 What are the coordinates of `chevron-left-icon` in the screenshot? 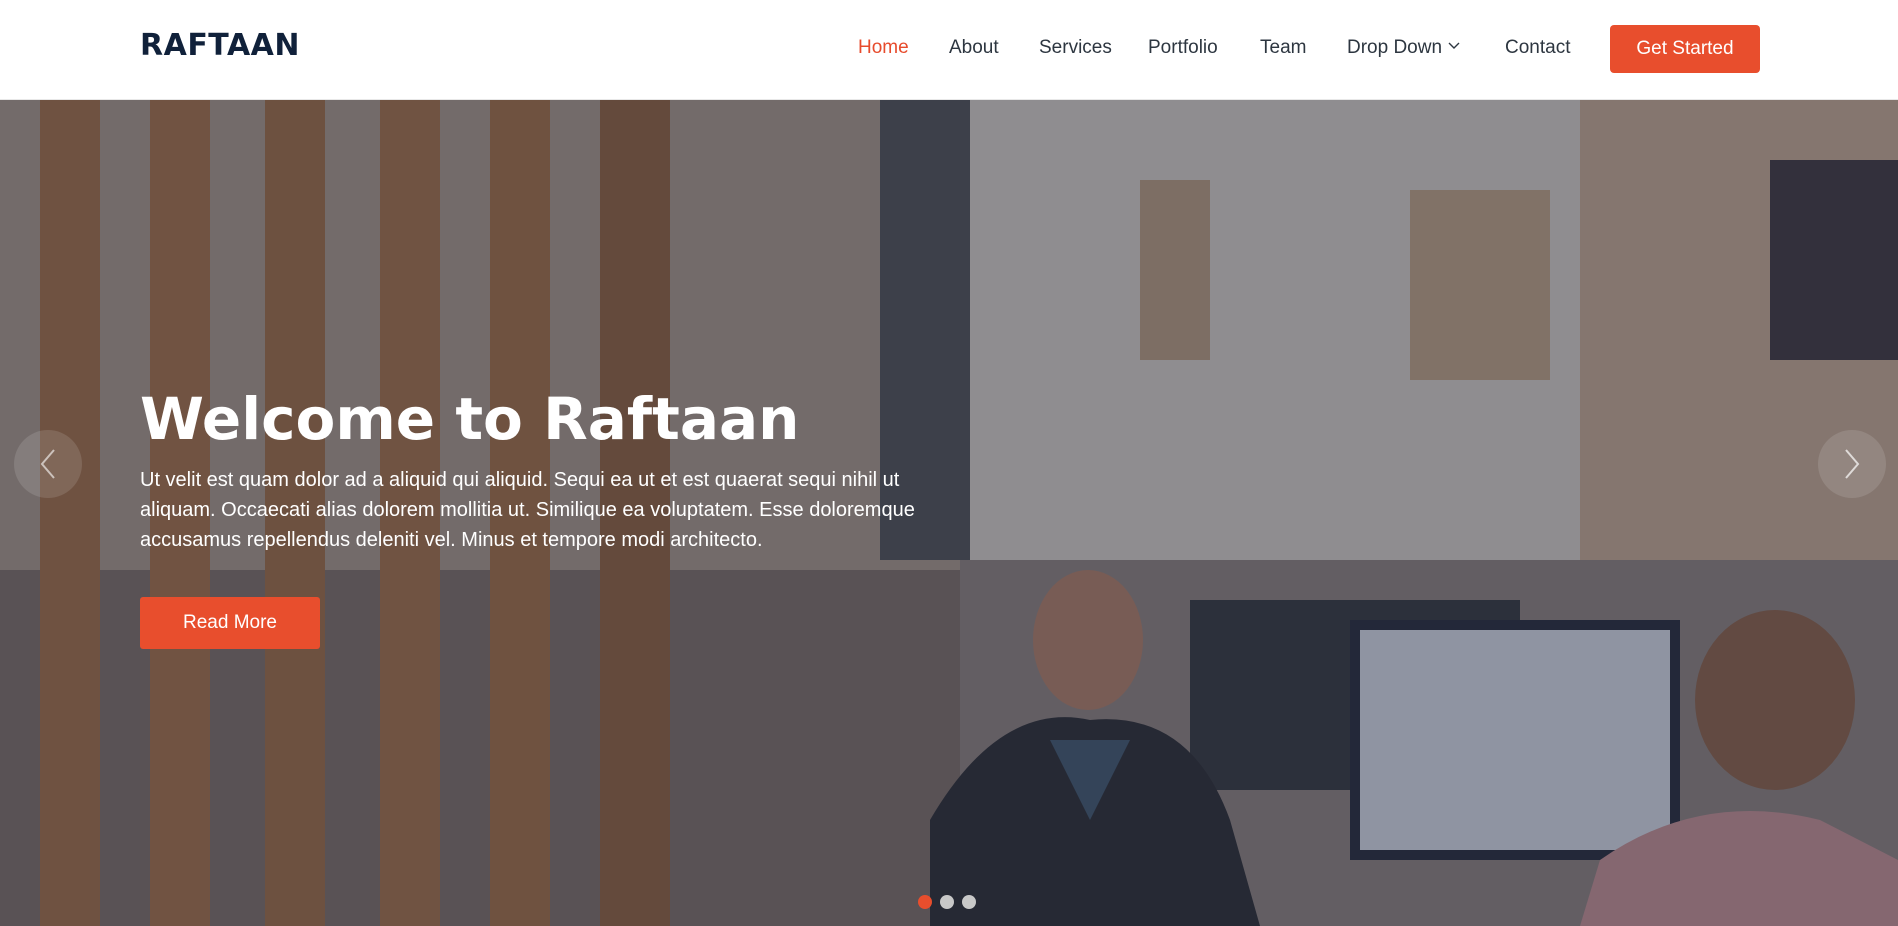 It's located at (47, 464).